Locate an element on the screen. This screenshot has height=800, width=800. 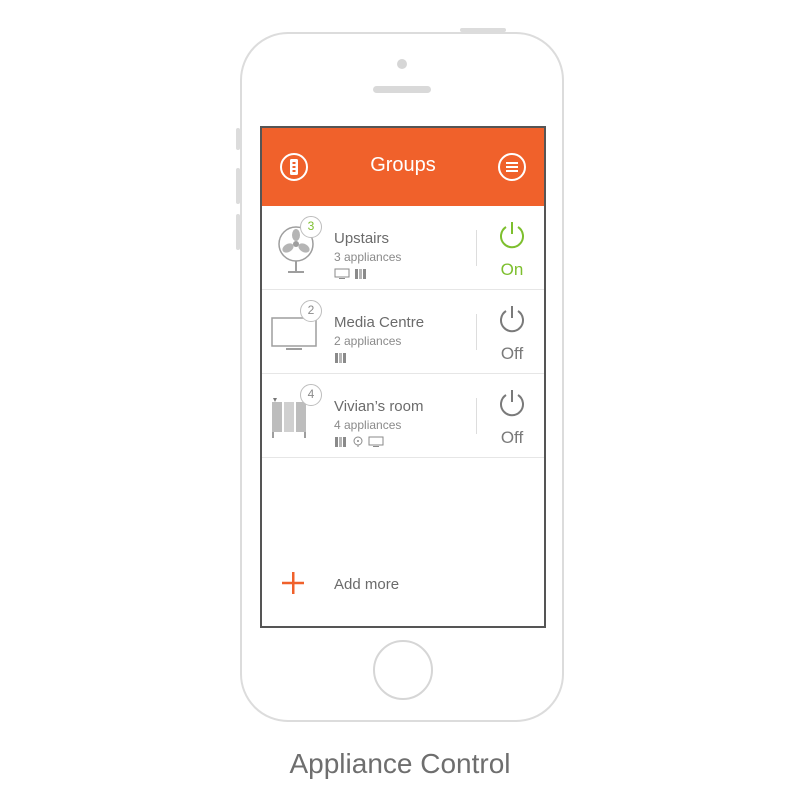
group-row-vivians-room: 4 Vivian’s room 4 appliances Off is located at coordinates (403, 416).